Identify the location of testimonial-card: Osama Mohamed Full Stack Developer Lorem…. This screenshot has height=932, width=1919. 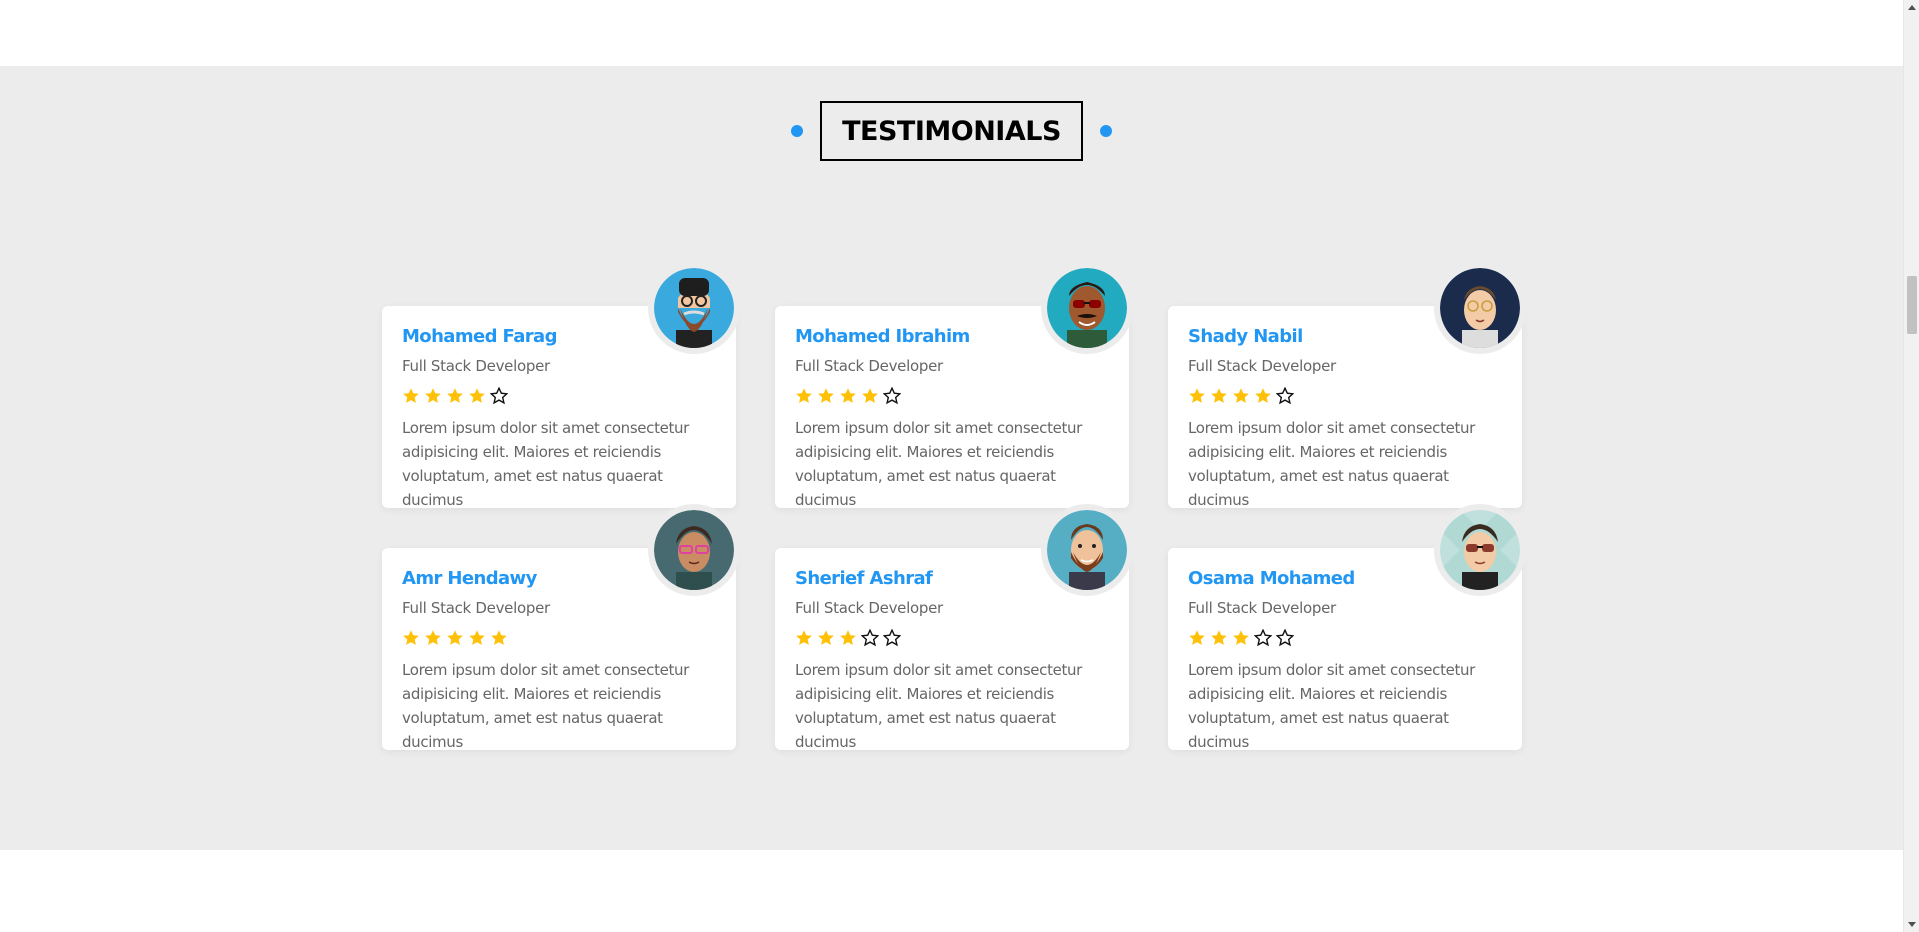
(1347, 627).